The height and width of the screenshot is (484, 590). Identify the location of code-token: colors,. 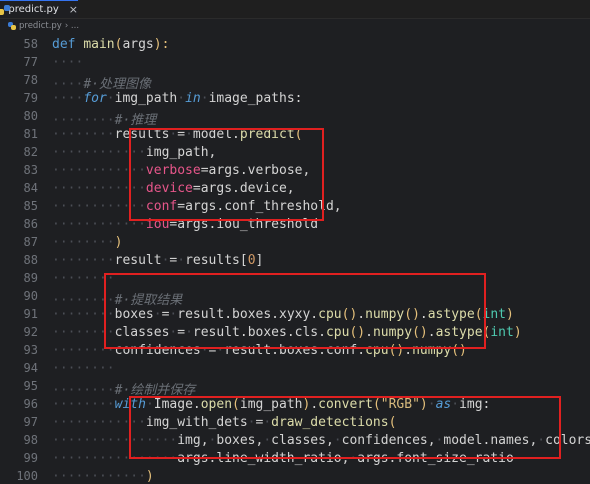
(567, 440).